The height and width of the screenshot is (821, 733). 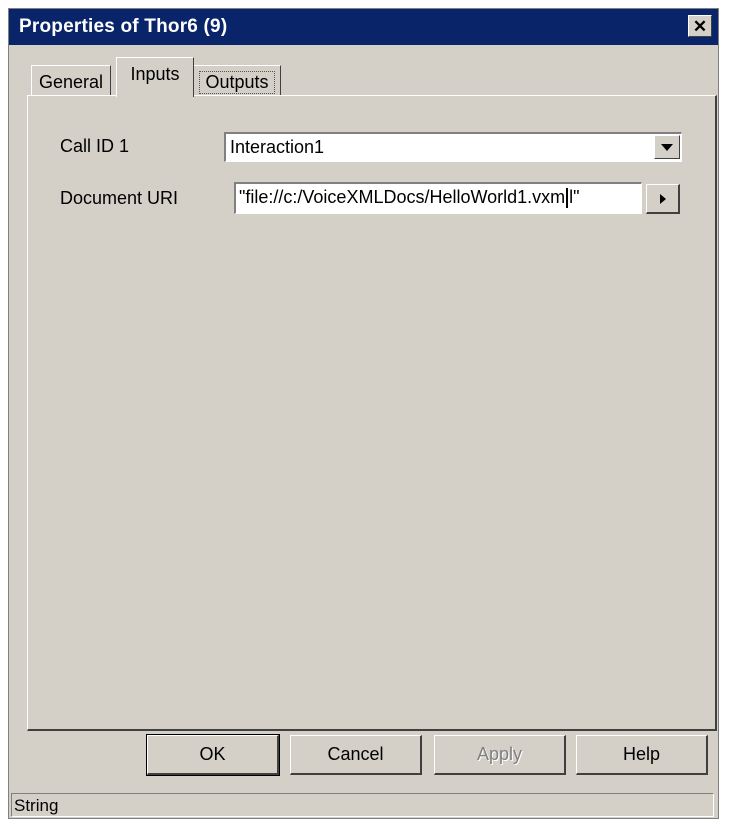 I want to click on call-id-label: Call ID 1, so click(x=95, y=146).